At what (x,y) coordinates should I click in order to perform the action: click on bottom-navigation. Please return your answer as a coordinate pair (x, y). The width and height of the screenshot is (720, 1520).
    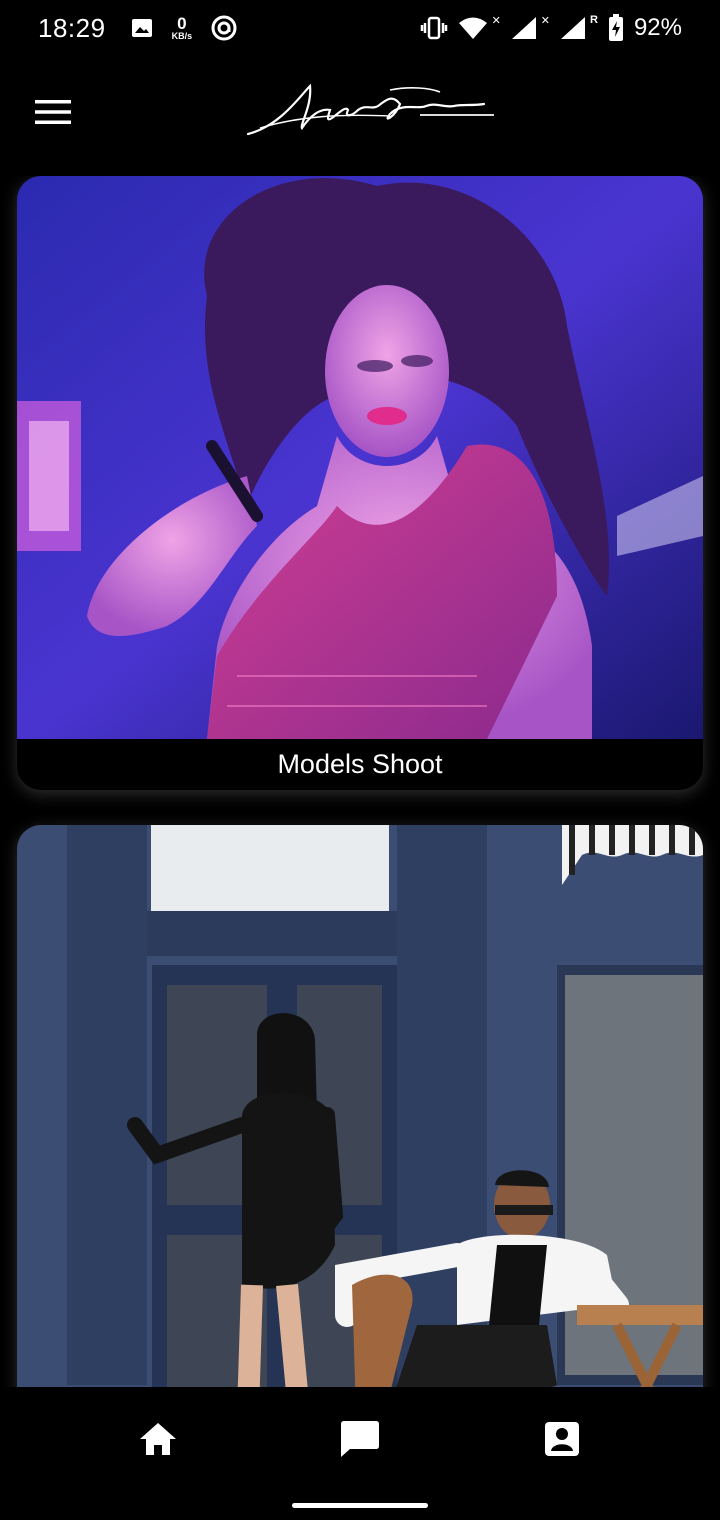
    Looking at the image, I should click on (360, 1453).